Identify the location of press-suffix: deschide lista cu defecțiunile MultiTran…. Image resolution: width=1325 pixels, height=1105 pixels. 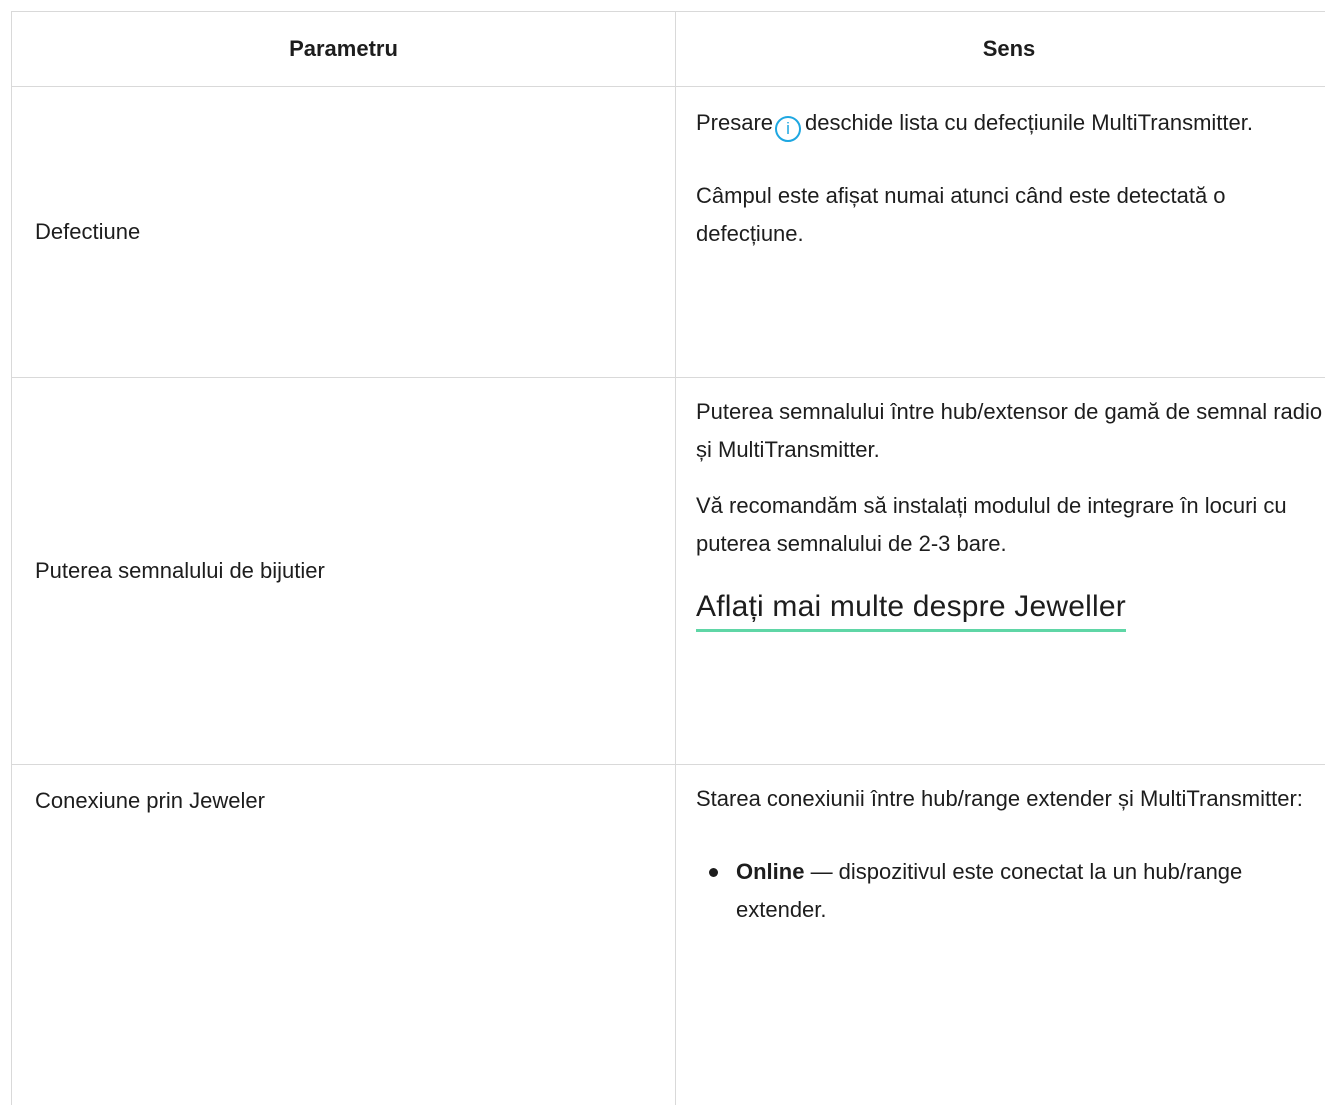
(1029, 122).